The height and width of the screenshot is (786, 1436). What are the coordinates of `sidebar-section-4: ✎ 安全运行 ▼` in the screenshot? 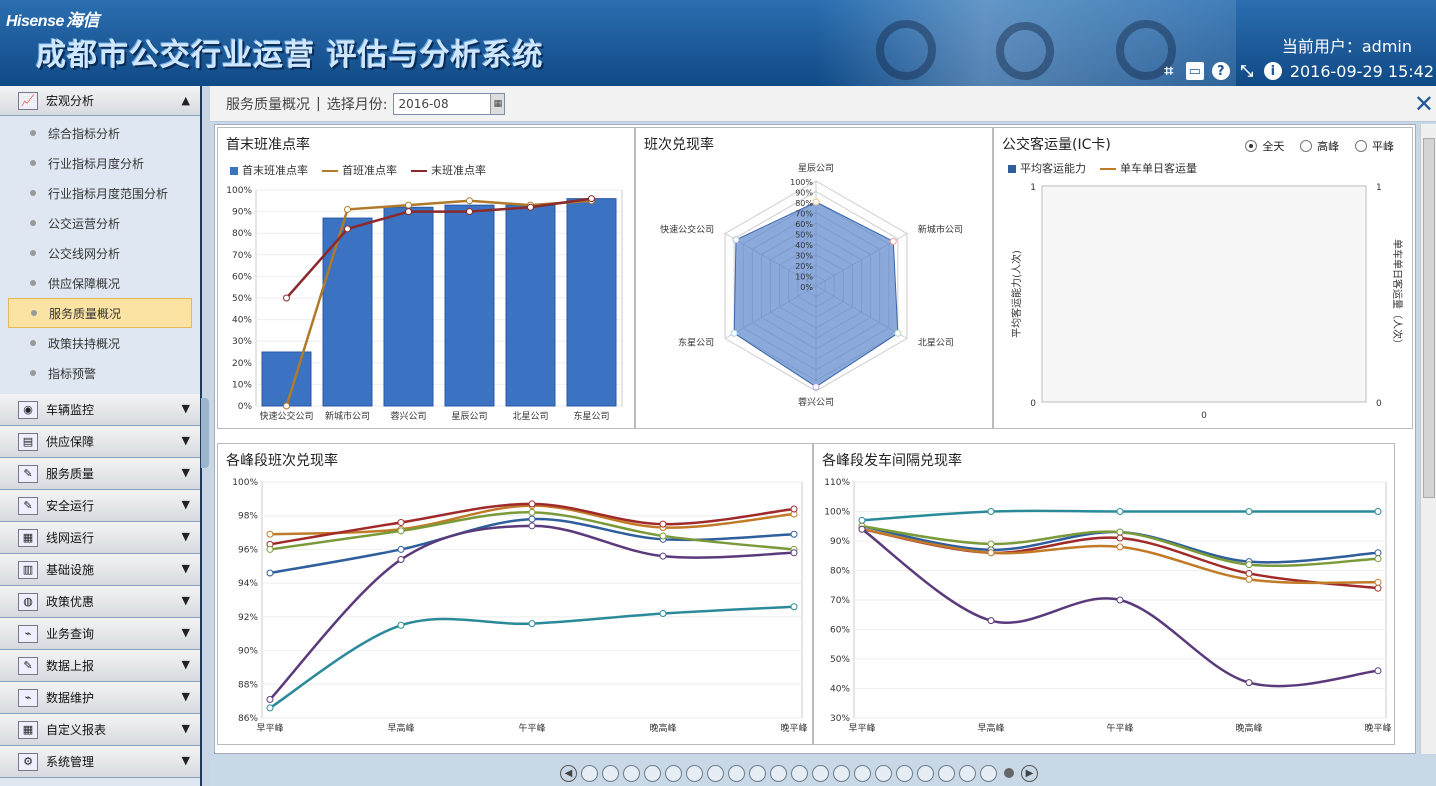 It's located at (100, 506).